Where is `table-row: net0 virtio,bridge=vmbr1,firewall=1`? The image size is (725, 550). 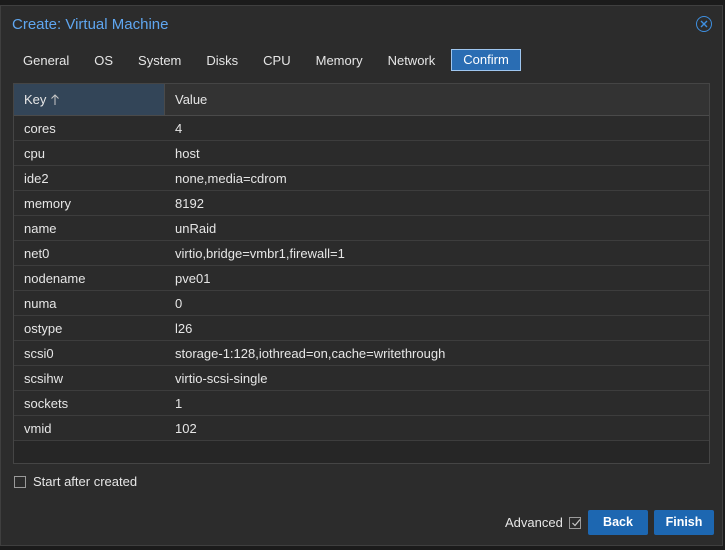 table-row: net0 virtio,bridge=vmbr1,firewall=1 is located at coordinates (361, 253).